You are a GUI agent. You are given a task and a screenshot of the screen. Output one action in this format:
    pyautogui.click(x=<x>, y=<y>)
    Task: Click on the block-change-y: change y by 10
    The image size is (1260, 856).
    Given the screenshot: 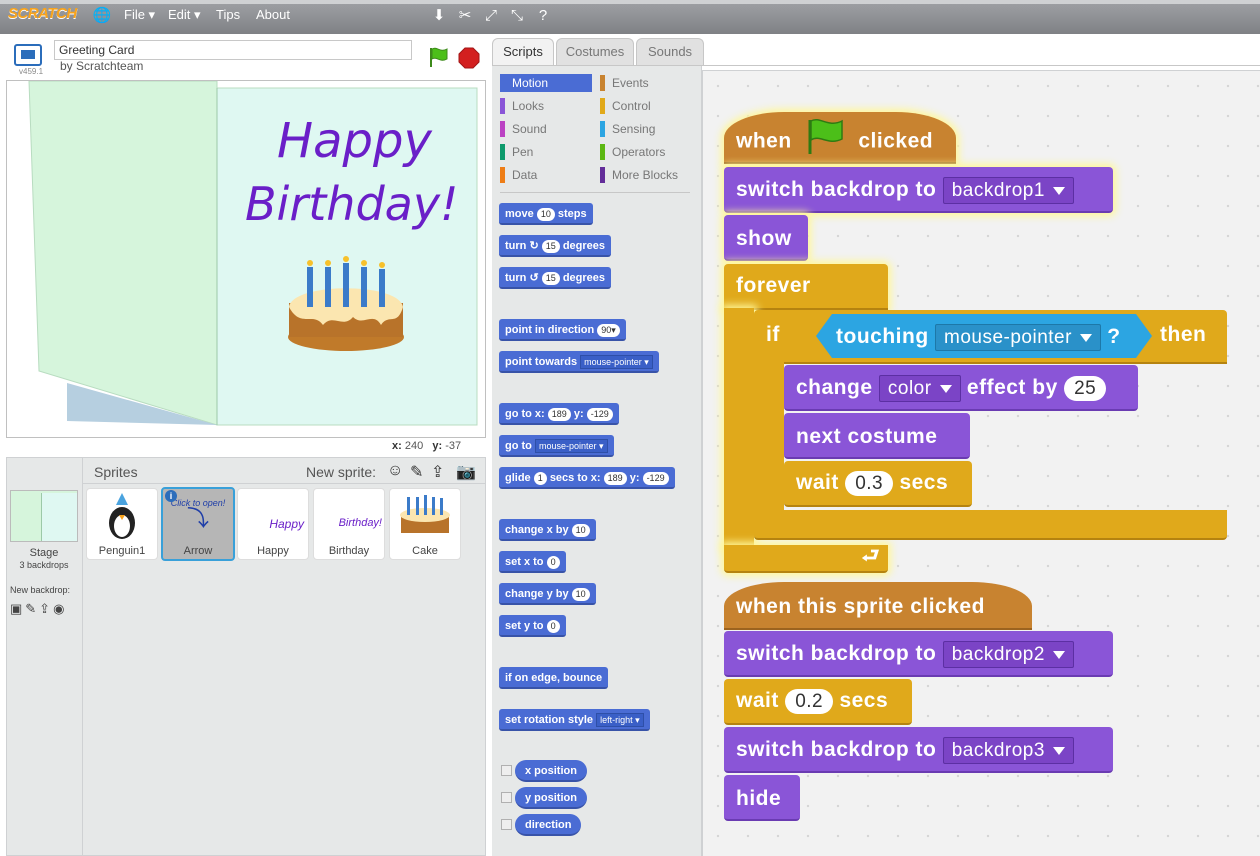 What is the action you would take?
    pyautogui.click(x=547, y=594)
    